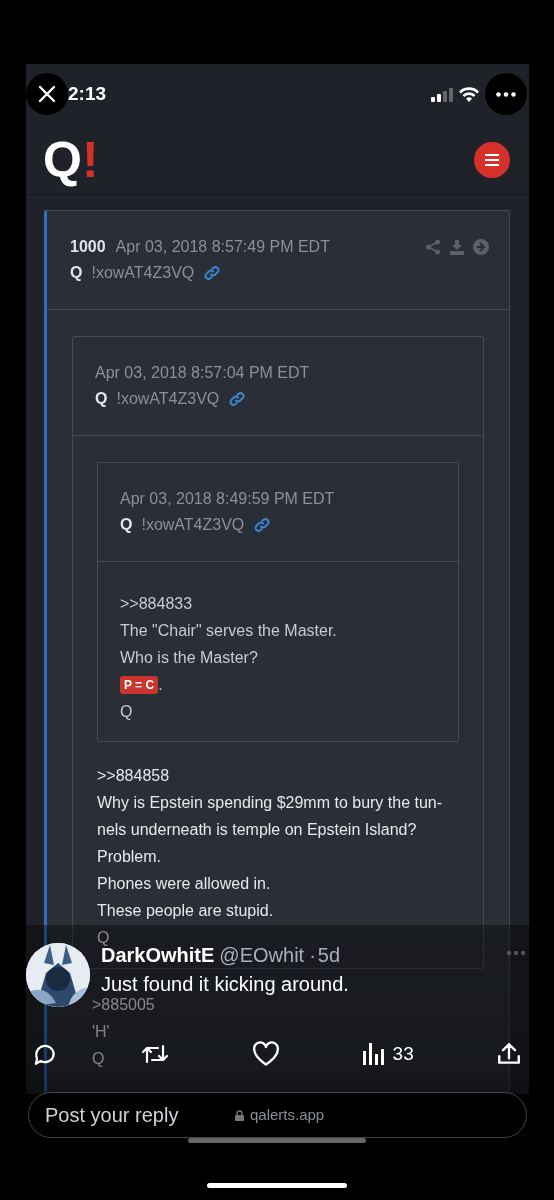  I want to click on menu-icon, so click(492, 159).